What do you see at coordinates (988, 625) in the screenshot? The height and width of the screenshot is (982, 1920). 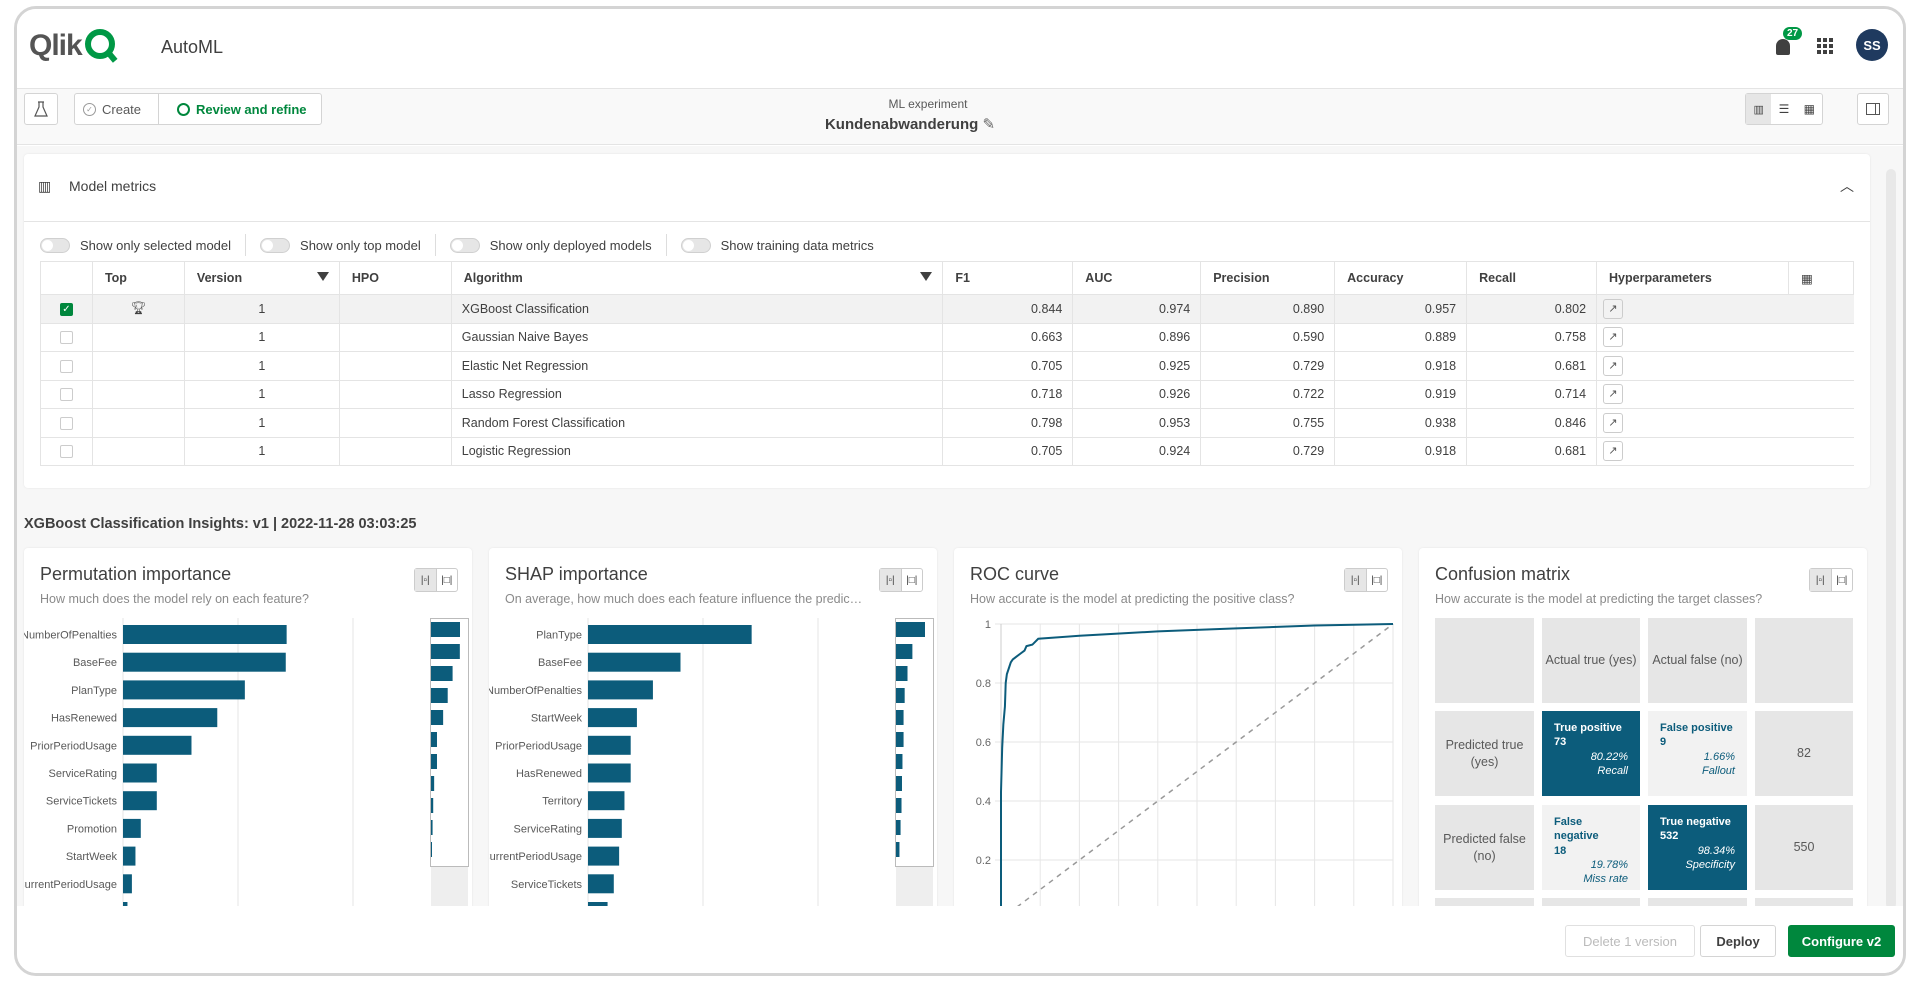 I see `y-tick-label: 1` at bounding box center [988, 625].